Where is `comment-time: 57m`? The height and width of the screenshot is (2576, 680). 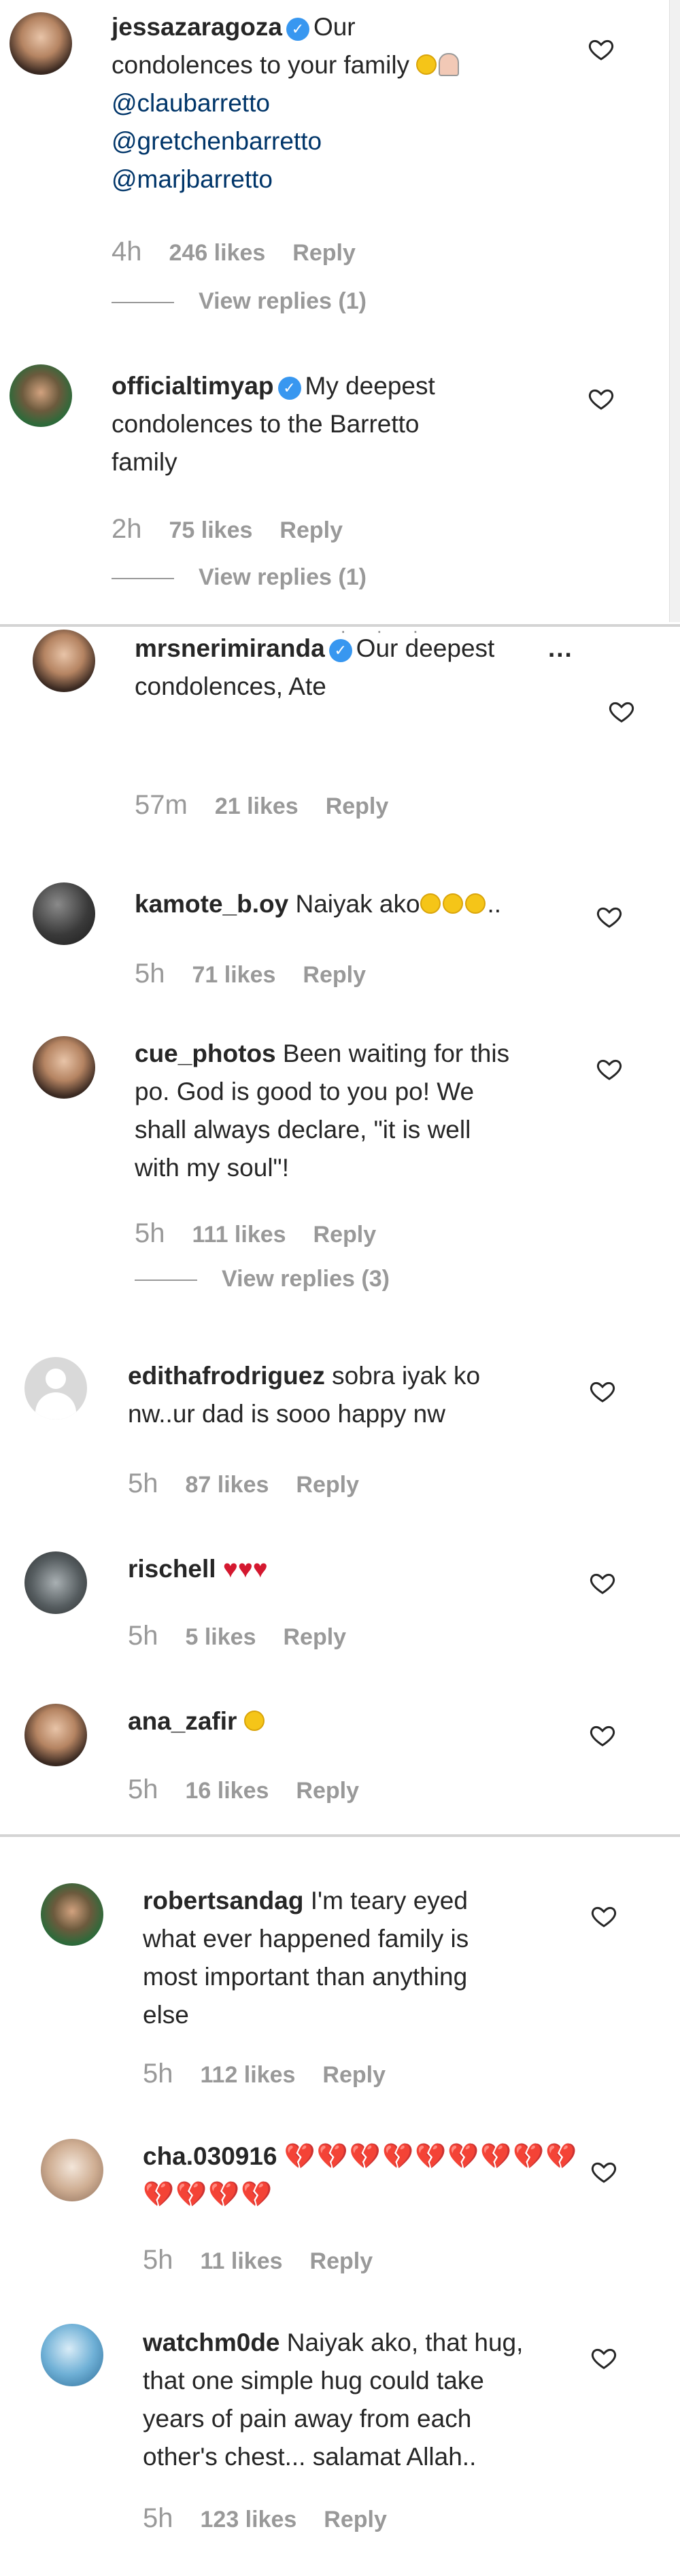
comment-time: 57m is located at coordinates (162, 805).